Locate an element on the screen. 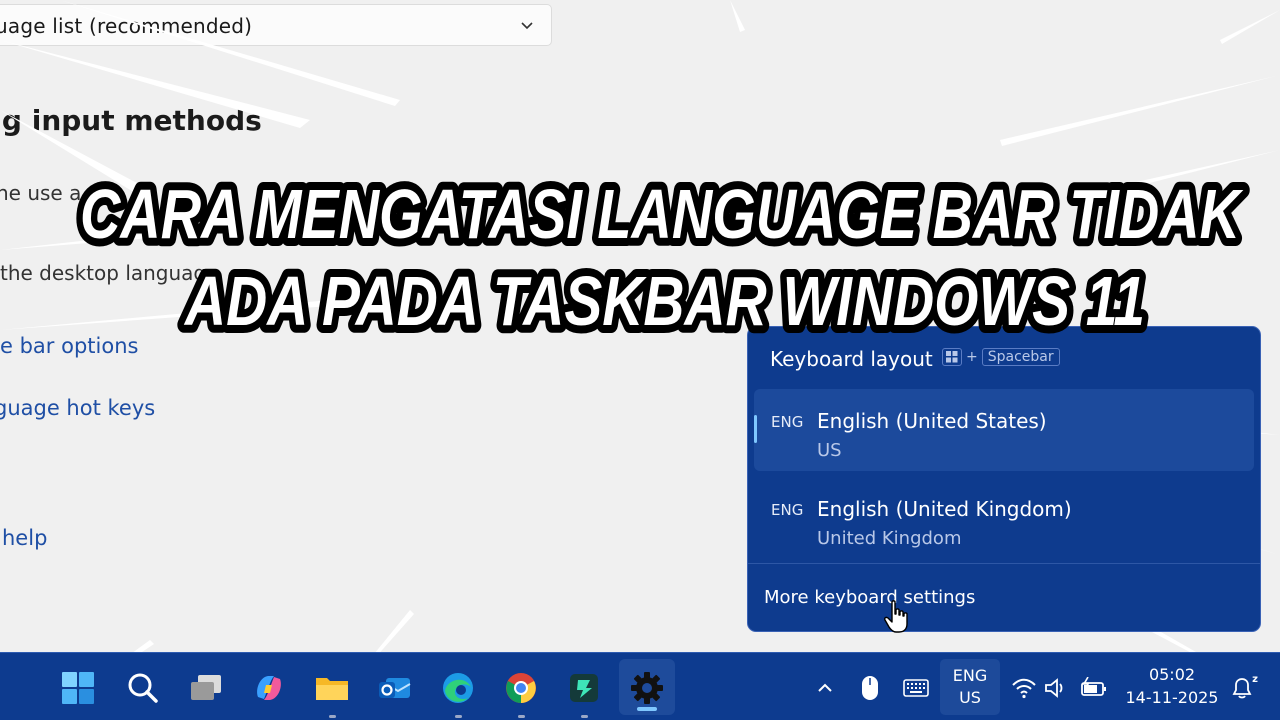 This screenshot has width=1280, height=720. show-hidden-icons-button is located at coordinates (825, 688).